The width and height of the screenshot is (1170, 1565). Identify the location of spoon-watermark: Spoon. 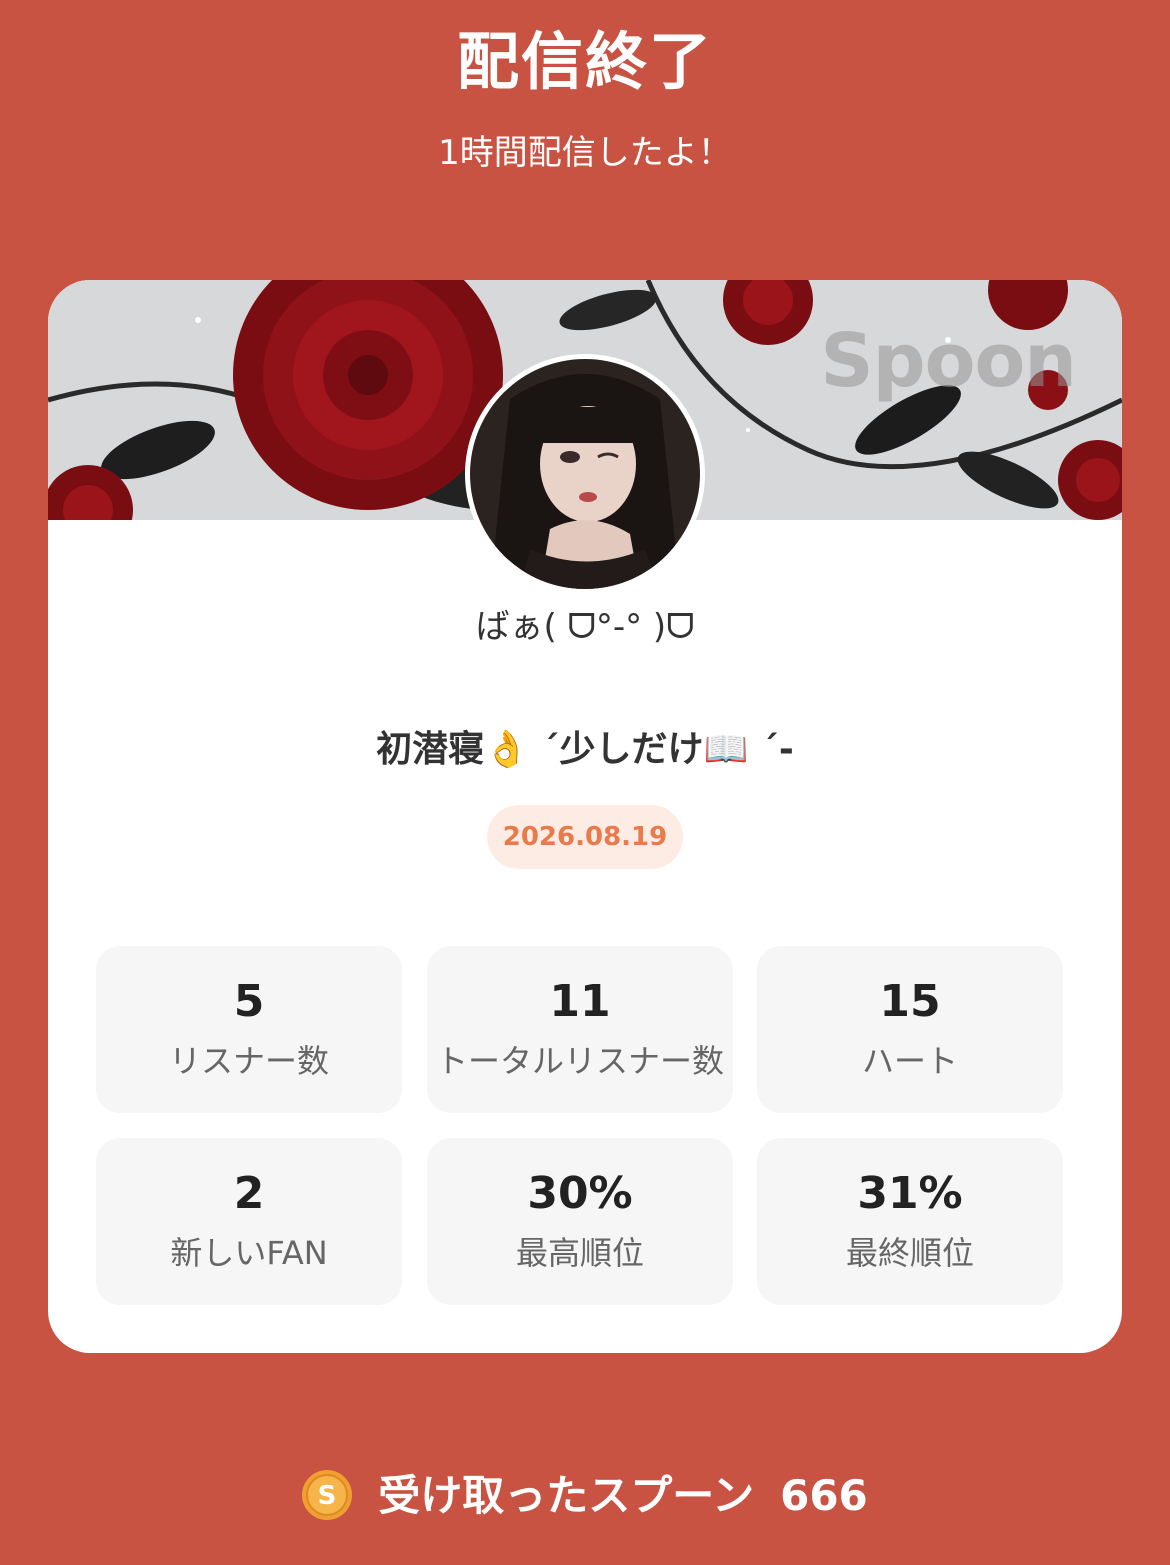
(948, 361).